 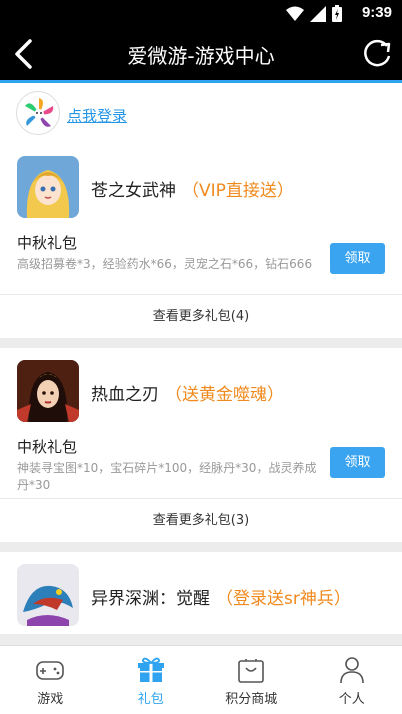 I want to click on game-promo: （送黄金噬魂）, so click(x=224, y=395).